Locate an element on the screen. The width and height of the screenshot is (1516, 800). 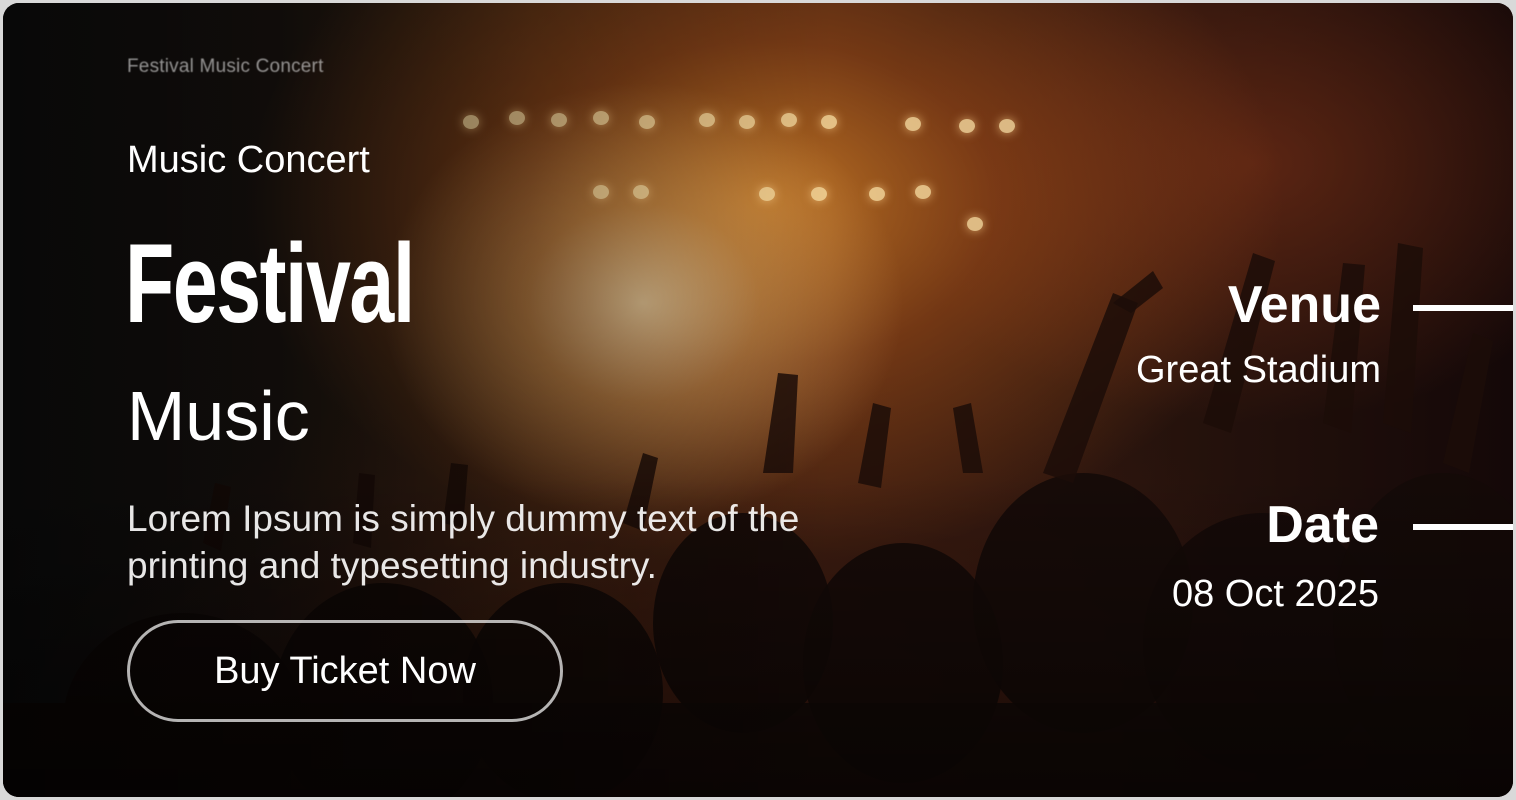
event-category: Music Concert is located at coordinates (248, 160).